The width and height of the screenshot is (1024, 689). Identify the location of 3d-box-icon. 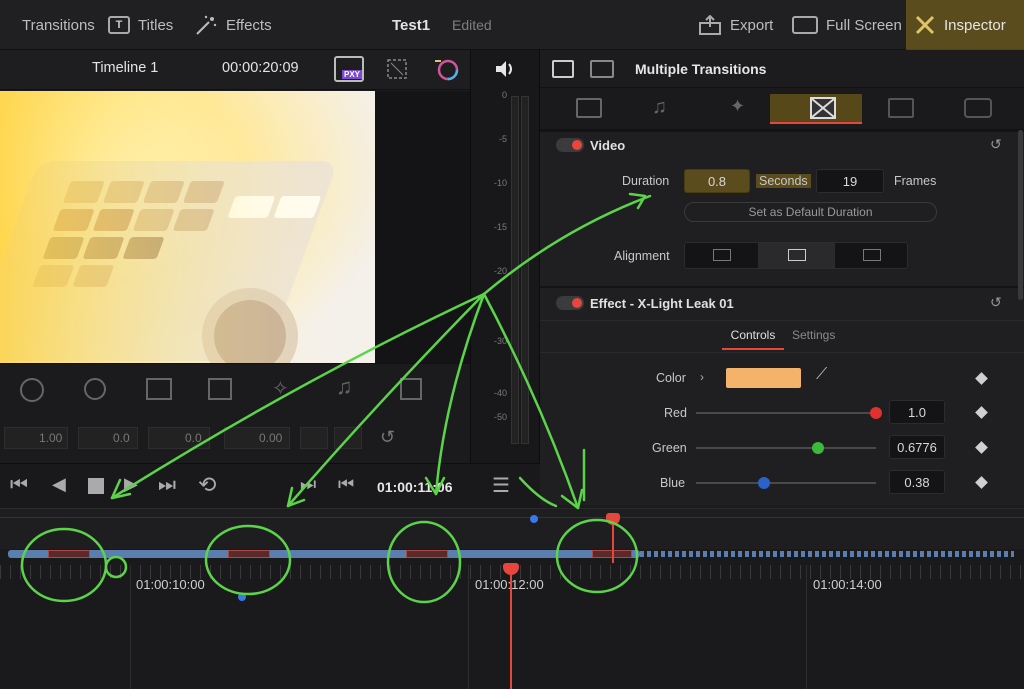
(159, 389).